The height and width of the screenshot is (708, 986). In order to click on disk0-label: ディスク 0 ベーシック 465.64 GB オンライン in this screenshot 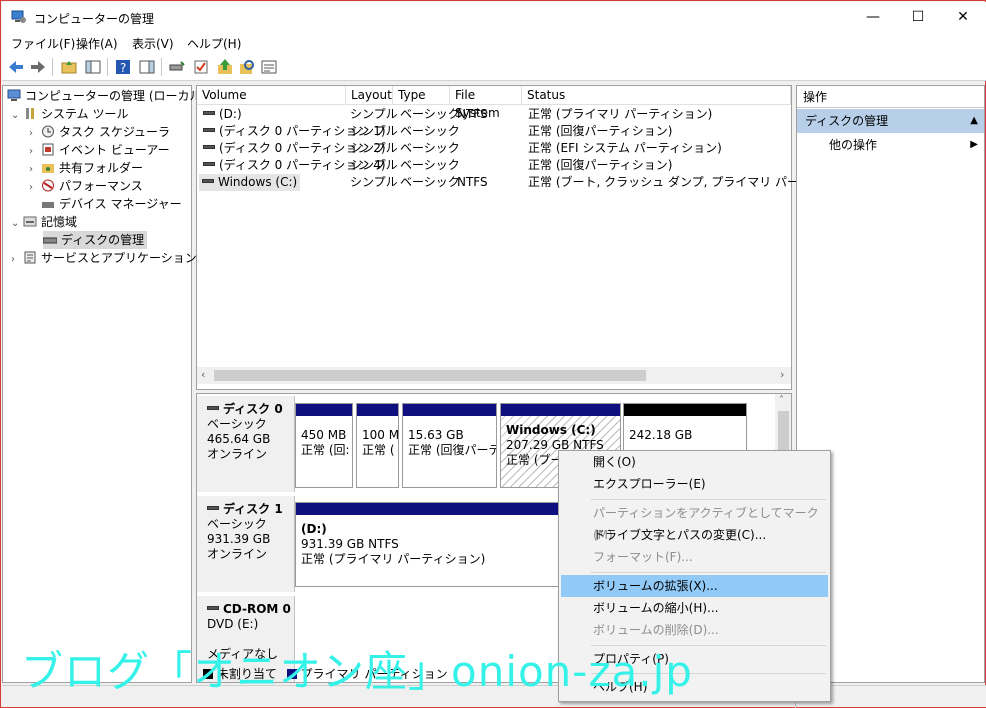, I will do `click(246, 444)`.